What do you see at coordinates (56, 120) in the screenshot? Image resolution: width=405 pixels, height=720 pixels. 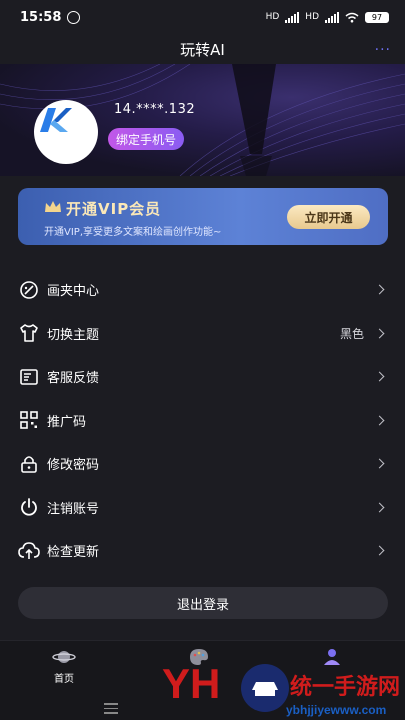 I see `app-logo-icon` at bounding box center [56, 120].